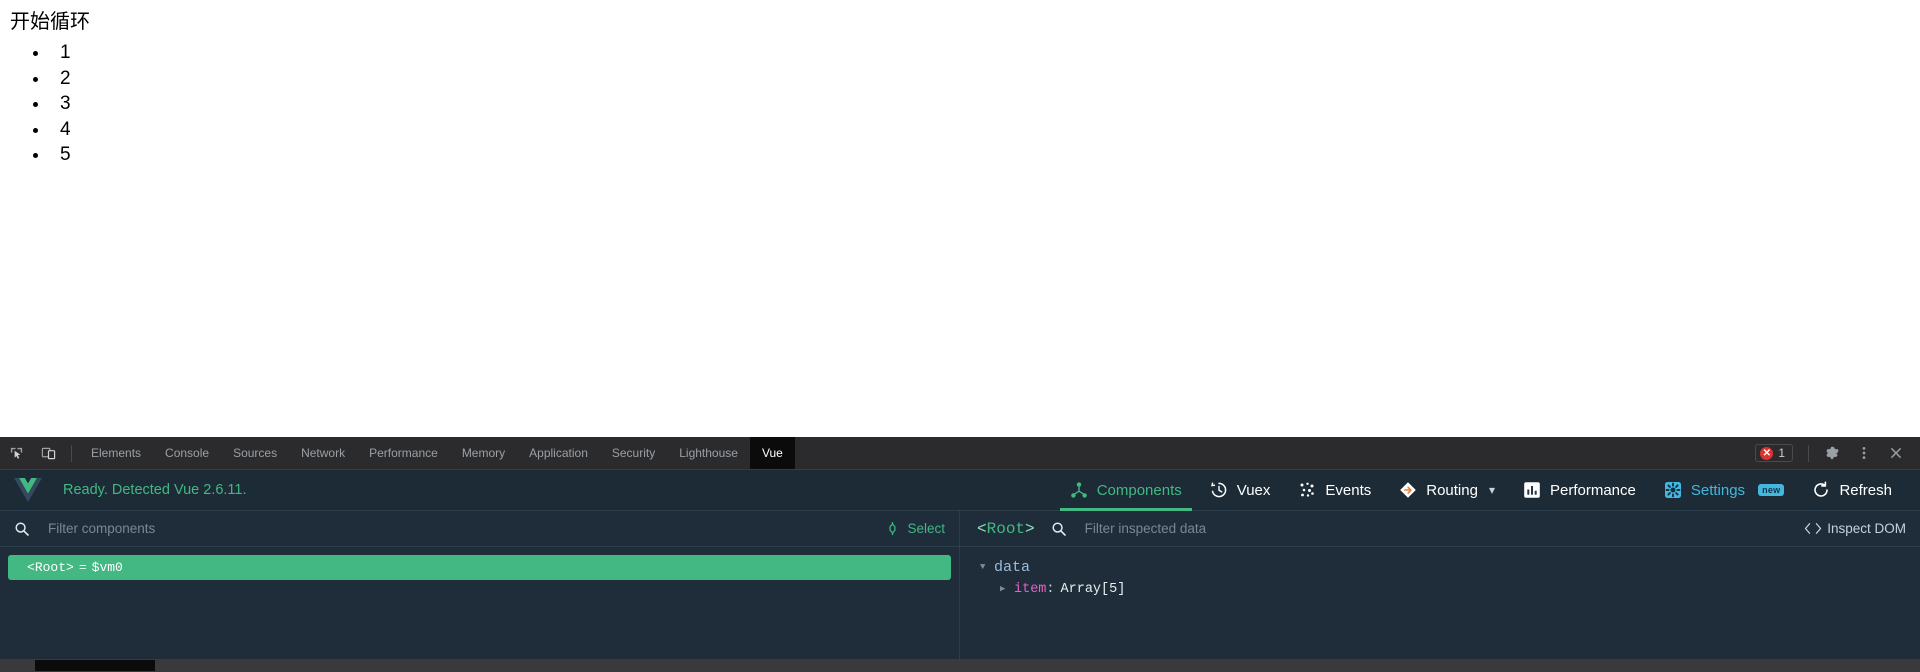 The height and width of the screenshot is (672, 1920). I want to click on property-value: Array[5], so click(1093, 589).